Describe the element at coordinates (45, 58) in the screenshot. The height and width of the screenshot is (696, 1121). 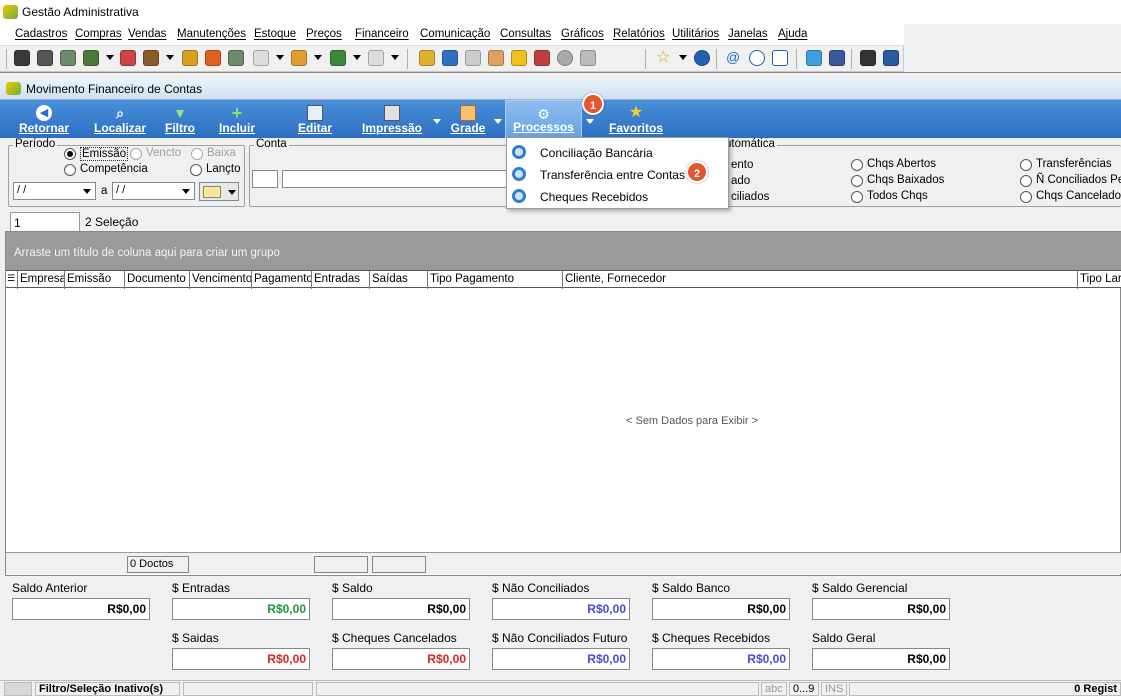
I see `suppliers-icon` at that location.